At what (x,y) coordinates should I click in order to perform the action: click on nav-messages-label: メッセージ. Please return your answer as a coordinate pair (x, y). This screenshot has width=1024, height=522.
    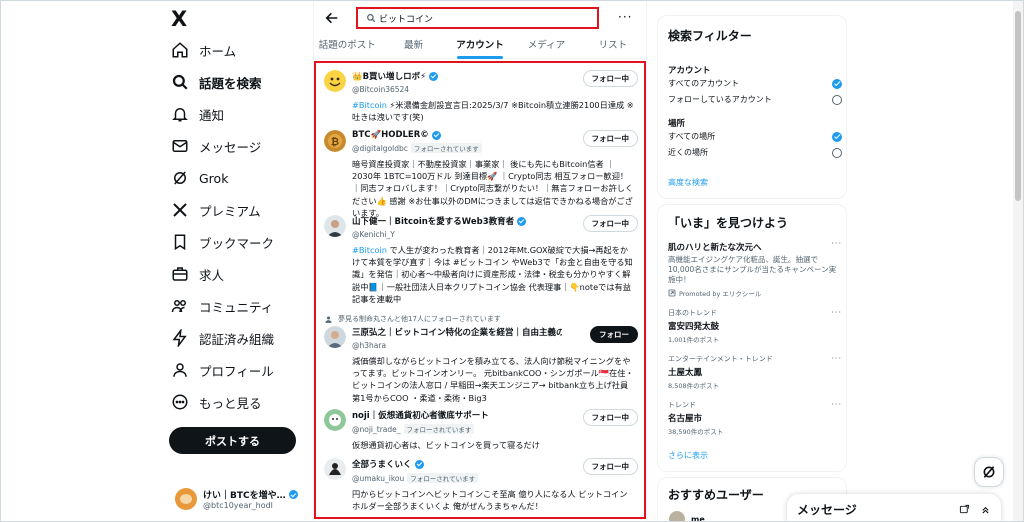
    Looking at the image, I should click on (230, 147).